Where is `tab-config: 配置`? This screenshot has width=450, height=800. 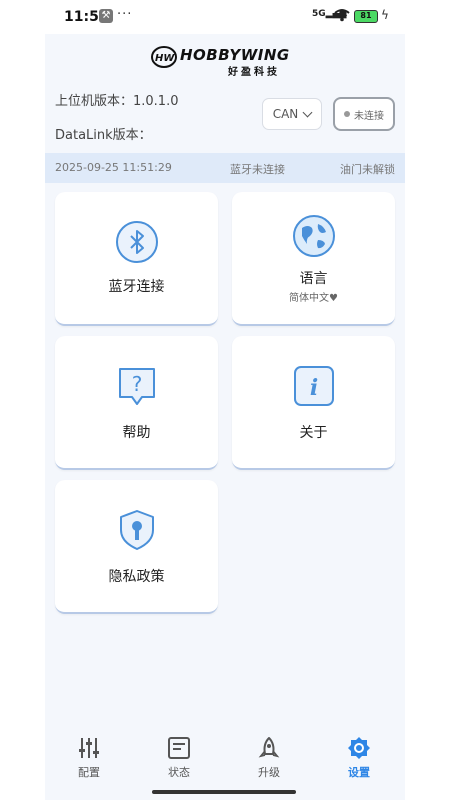
tab-config: 配置 is located at coordinates (89, 757).